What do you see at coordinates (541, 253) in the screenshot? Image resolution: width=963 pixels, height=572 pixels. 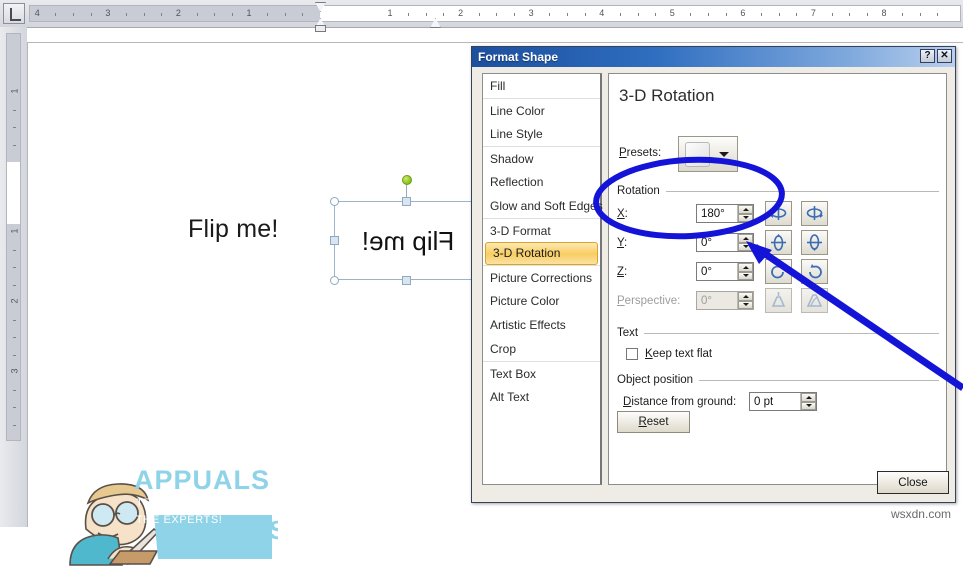 I see `sidebar-item-3-d-rotation: 3-D Rotation` at bounding box center [541, 253].